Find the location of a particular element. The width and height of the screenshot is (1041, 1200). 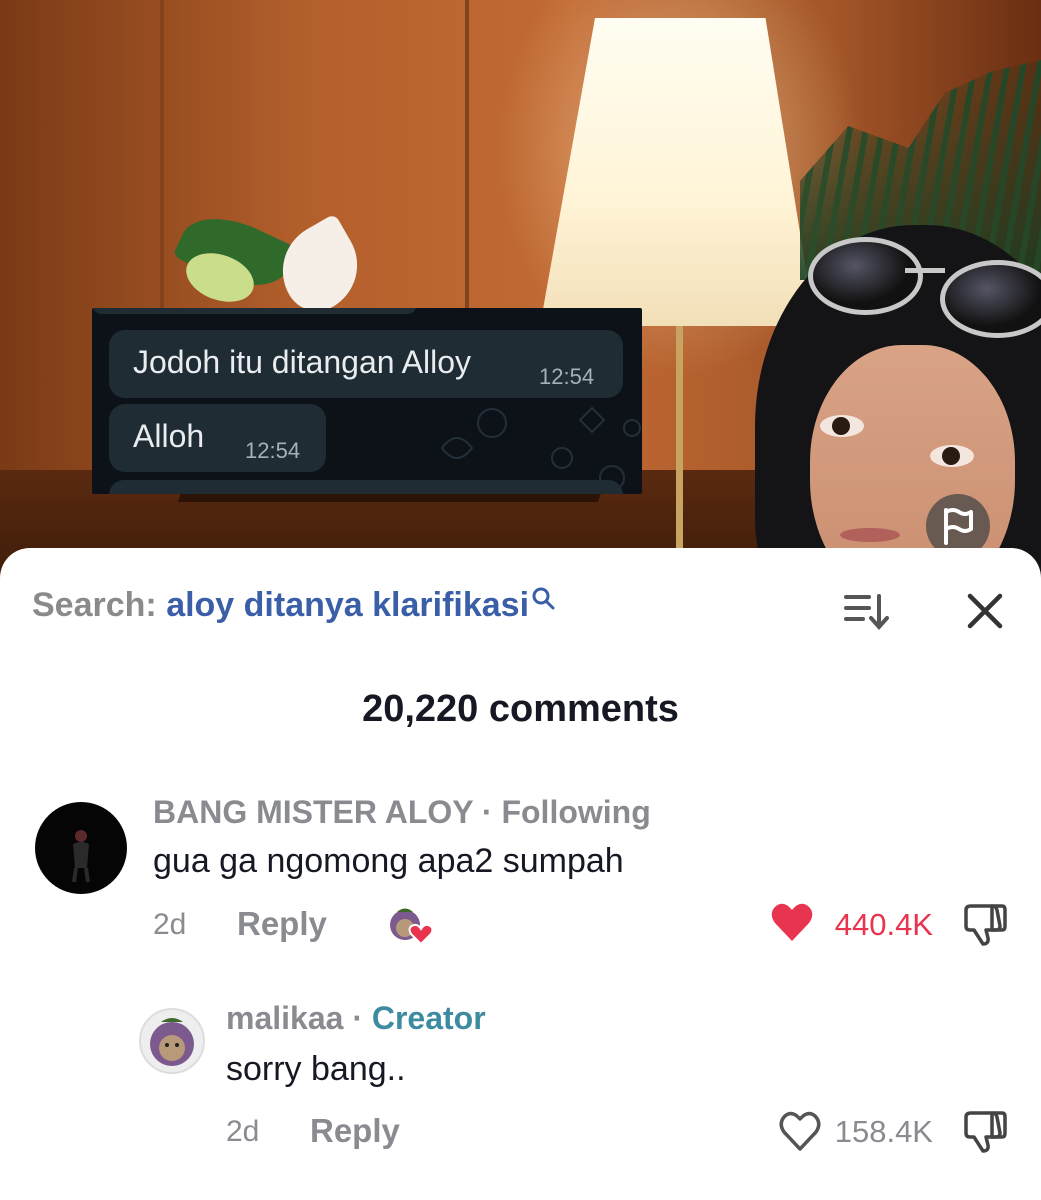

avatar-bear-icon is located at coordinates (172, 1042).